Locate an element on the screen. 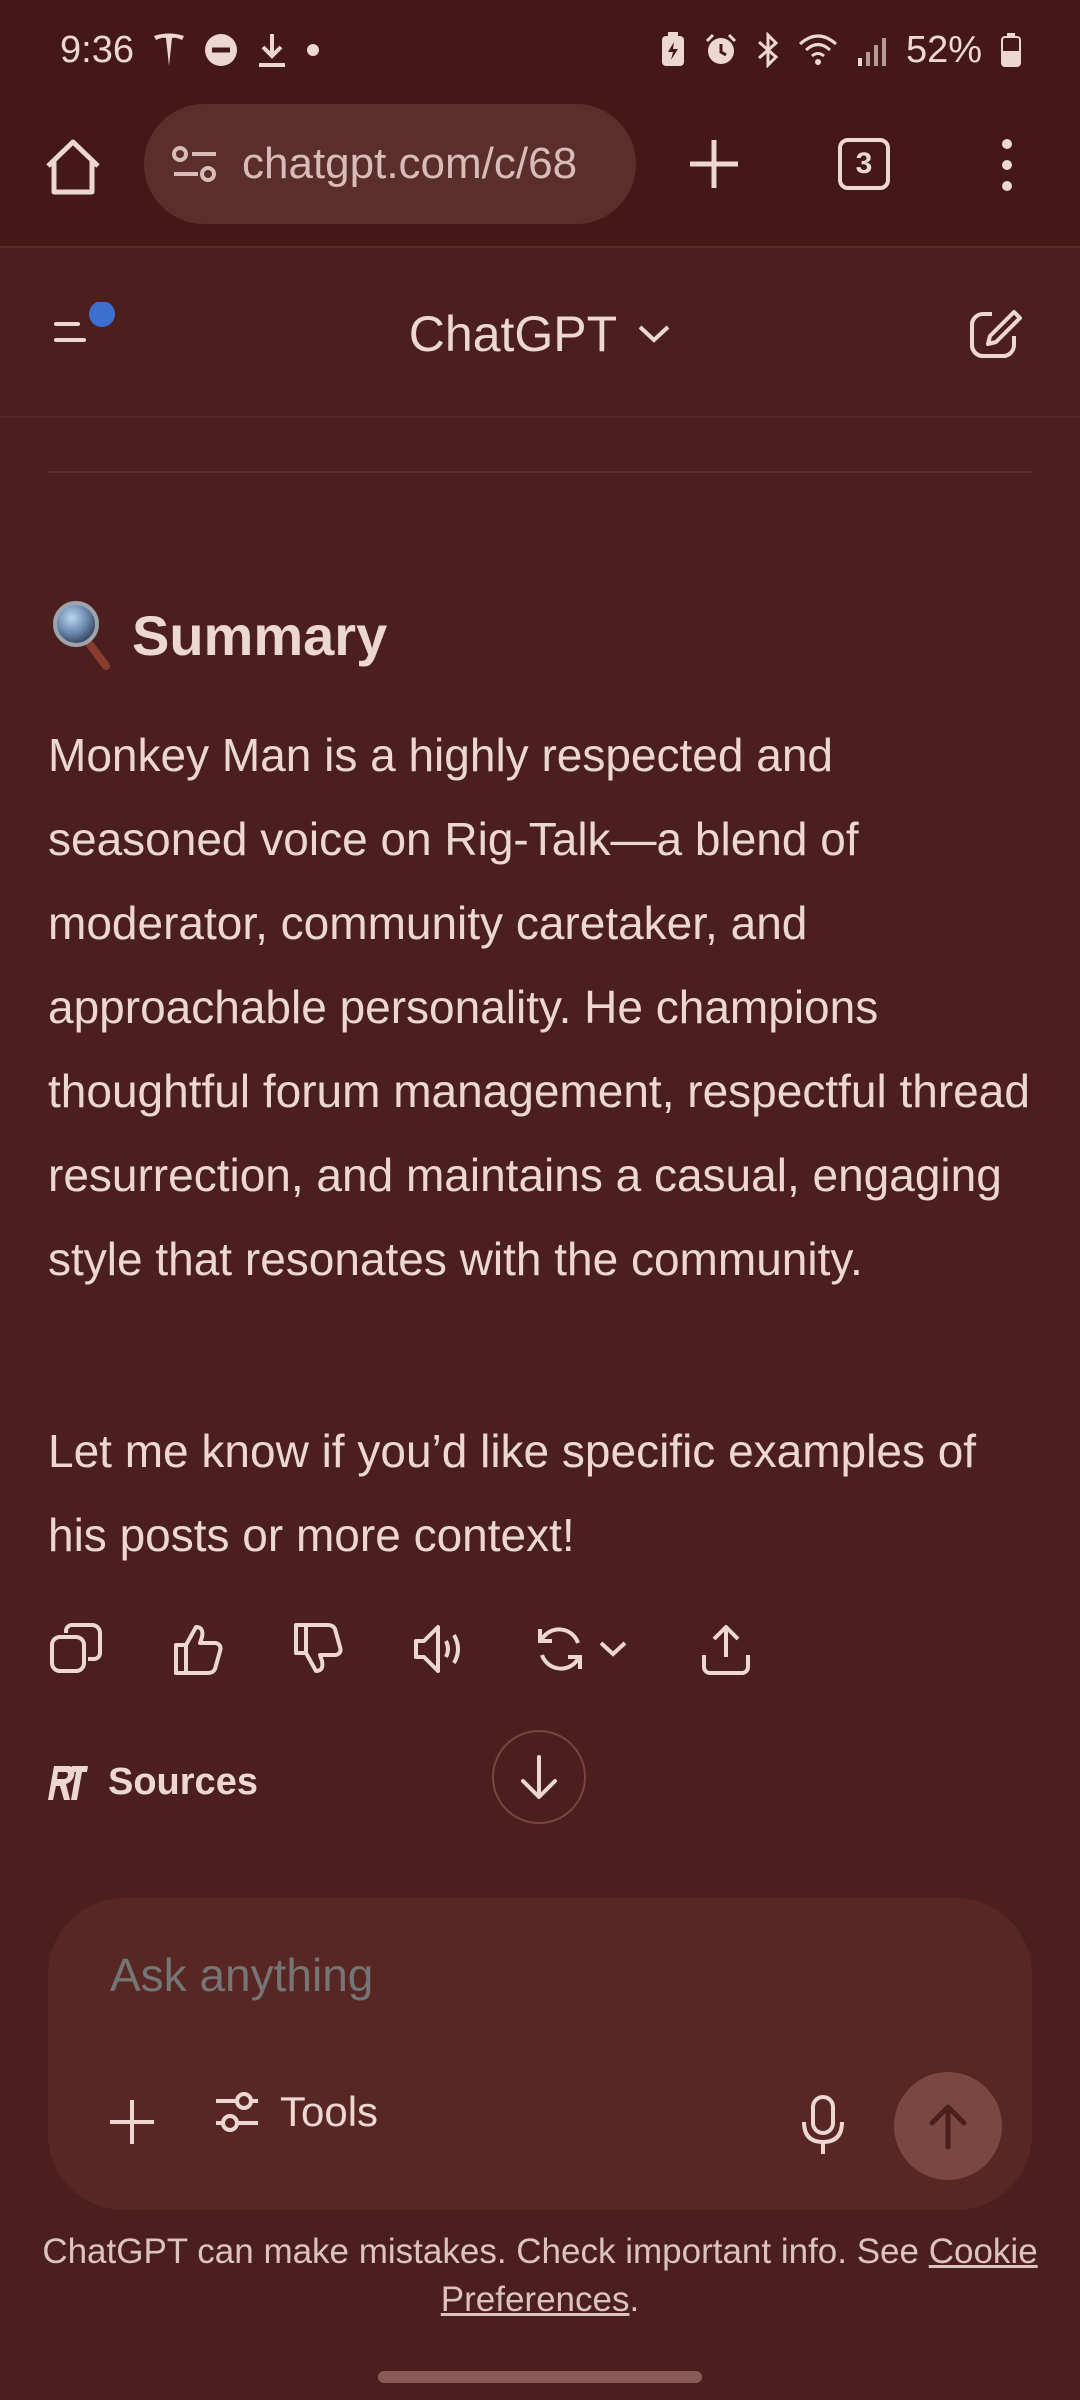 The height and width of the screenshot is (2400, 1080). microphone-icon is located at coordinates (823, 2125).